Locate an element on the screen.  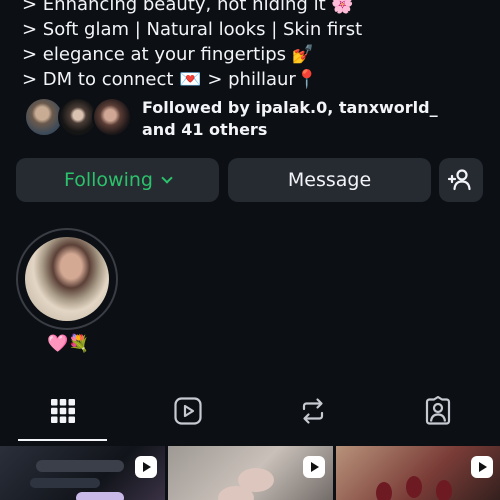
tab-tagged is located at coordinates (437, 411).